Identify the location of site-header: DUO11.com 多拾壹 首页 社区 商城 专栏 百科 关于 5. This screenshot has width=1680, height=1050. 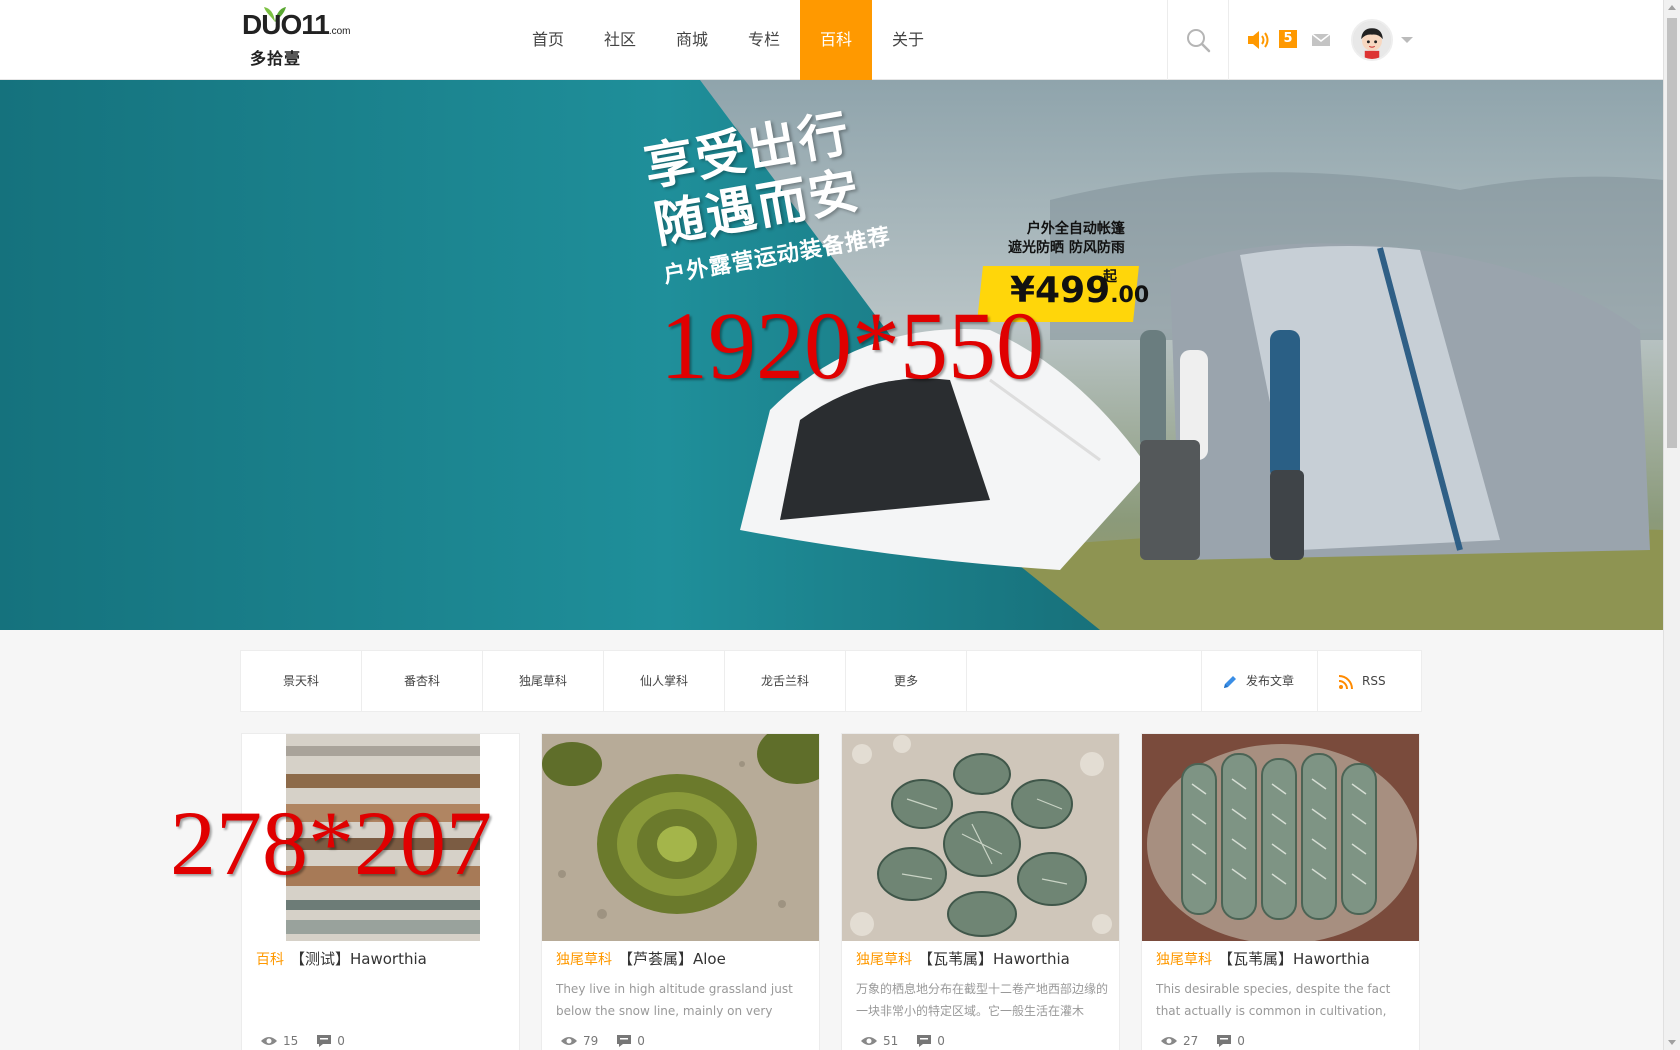
(831, 40).